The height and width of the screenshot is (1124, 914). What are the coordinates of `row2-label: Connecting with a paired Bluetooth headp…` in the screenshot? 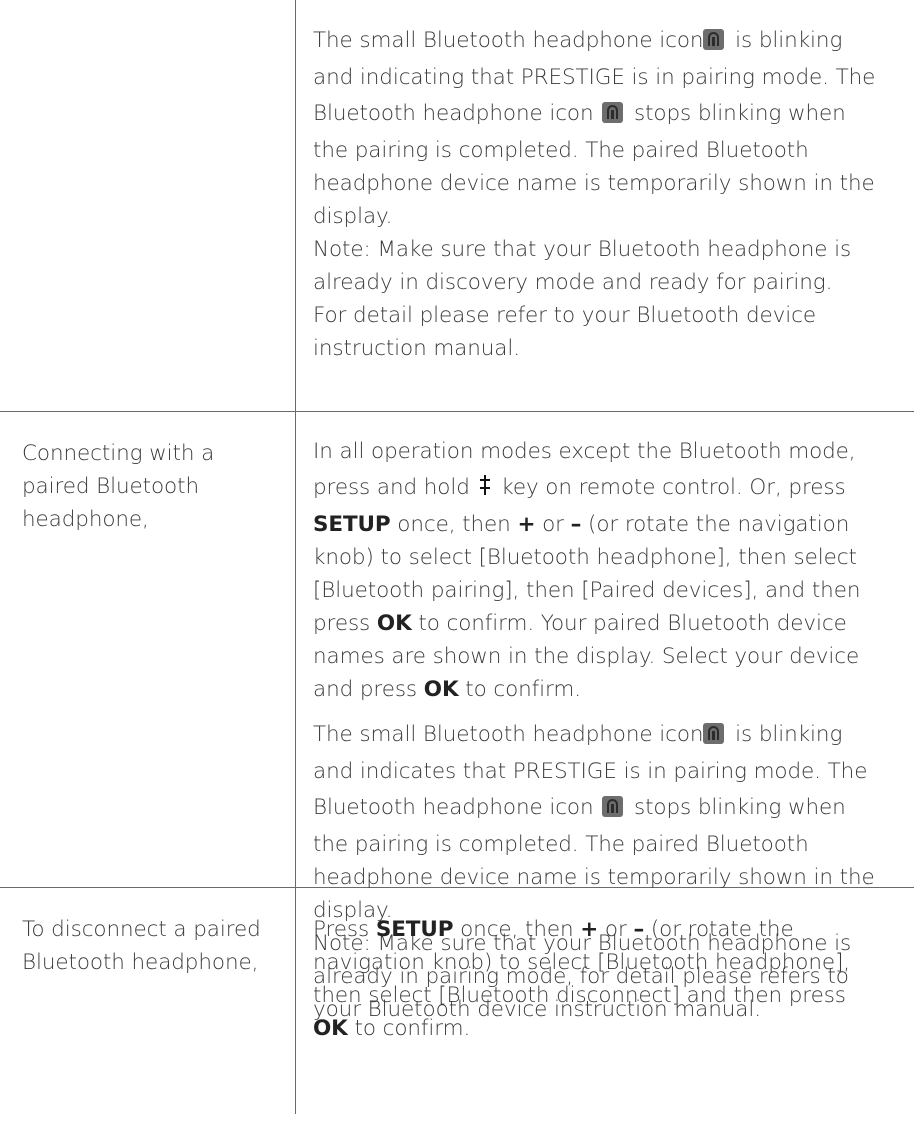 It's located at (149, 486).